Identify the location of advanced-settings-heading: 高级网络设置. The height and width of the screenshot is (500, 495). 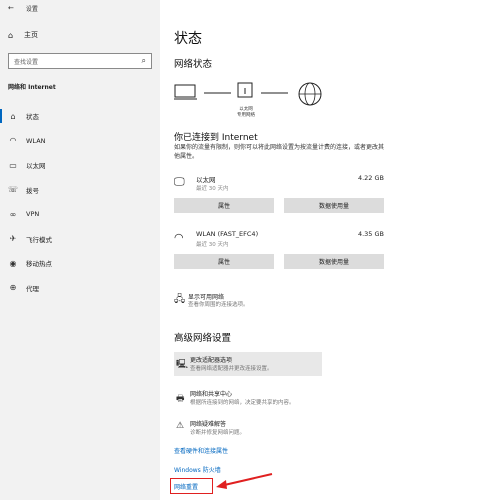
(203, 338).